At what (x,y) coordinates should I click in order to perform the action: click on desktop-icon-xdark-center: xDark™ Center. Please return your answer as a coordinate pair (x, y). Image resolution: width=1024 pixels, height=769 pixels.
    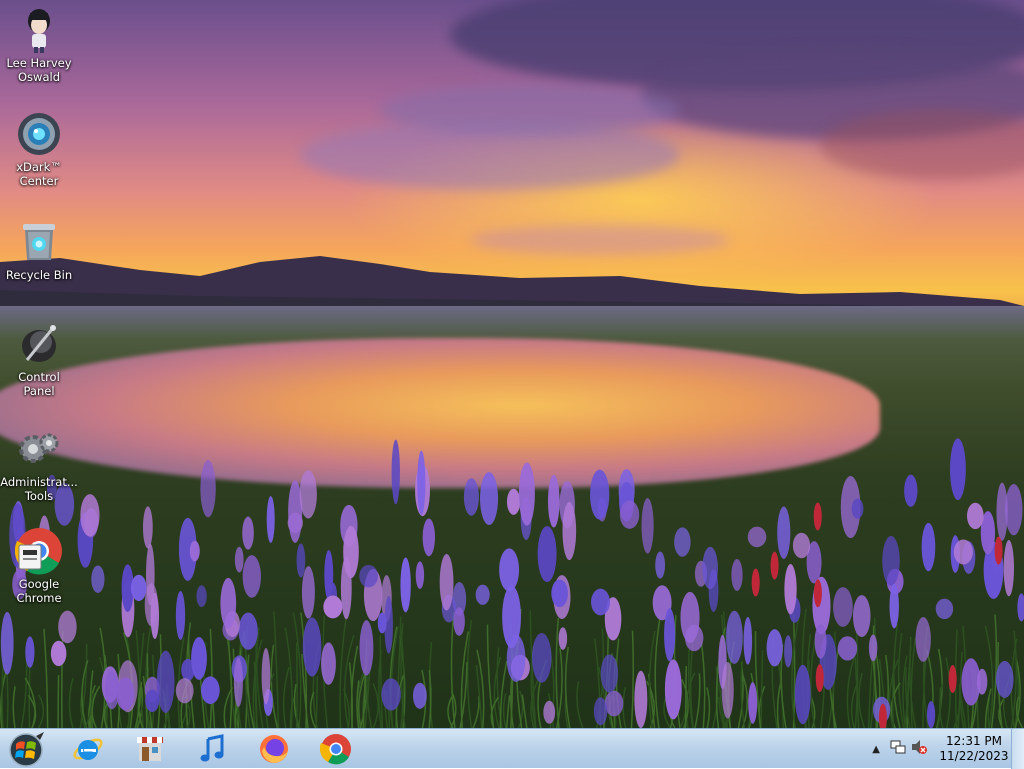
    Looking at the image, I should click on (39, 149).